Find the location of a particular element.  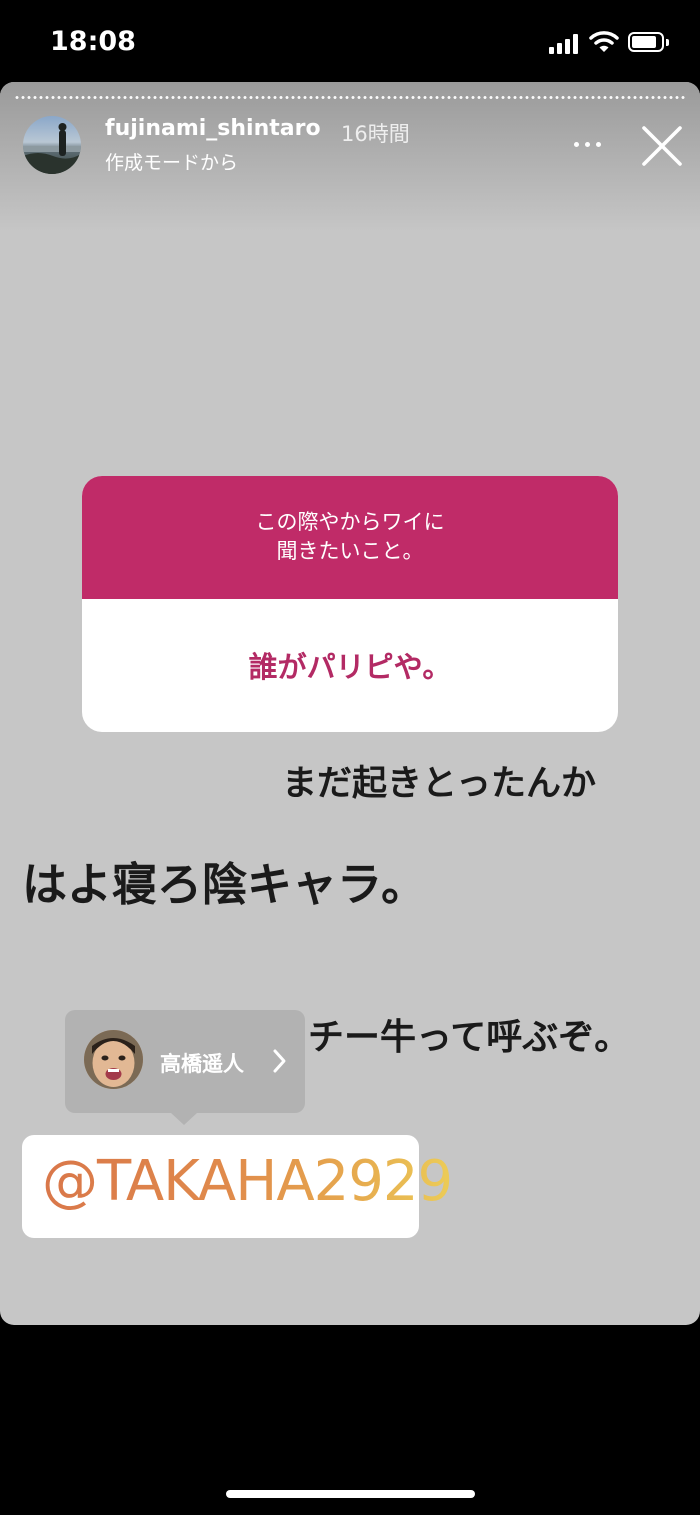

status-time: 18:08 is located at coordinates (93, 41).